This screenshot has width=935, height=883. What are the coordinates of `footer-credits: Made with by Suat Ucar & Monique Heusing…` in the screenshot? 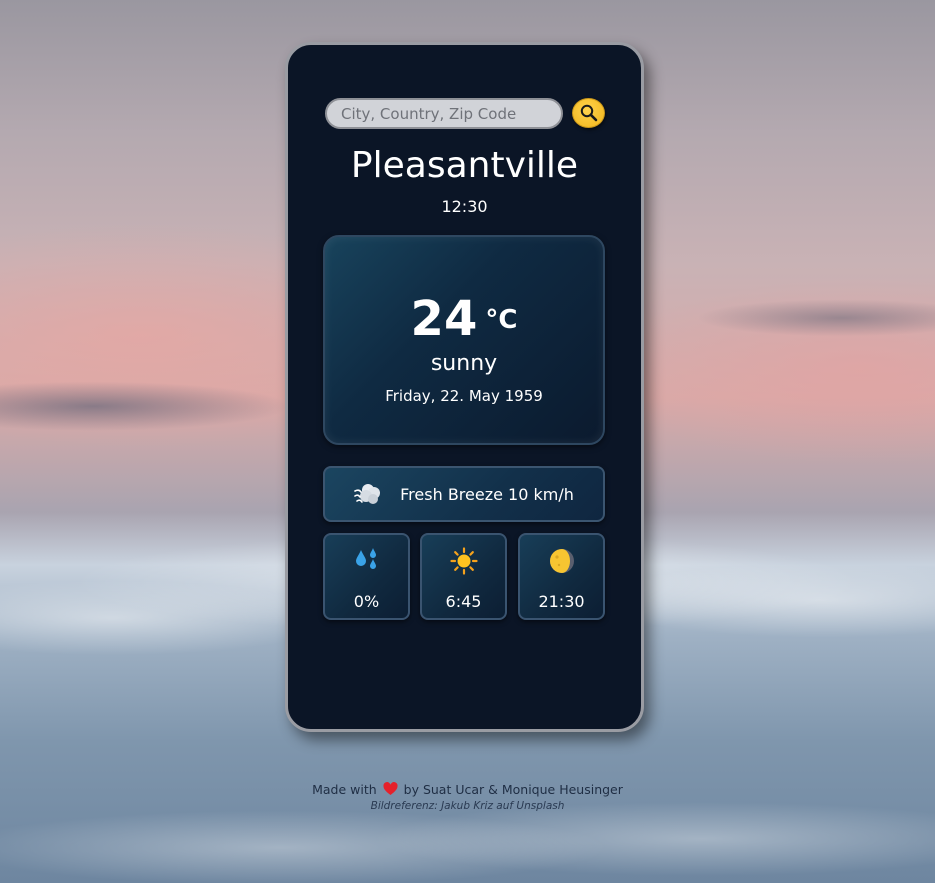 It's located at (467, 789).